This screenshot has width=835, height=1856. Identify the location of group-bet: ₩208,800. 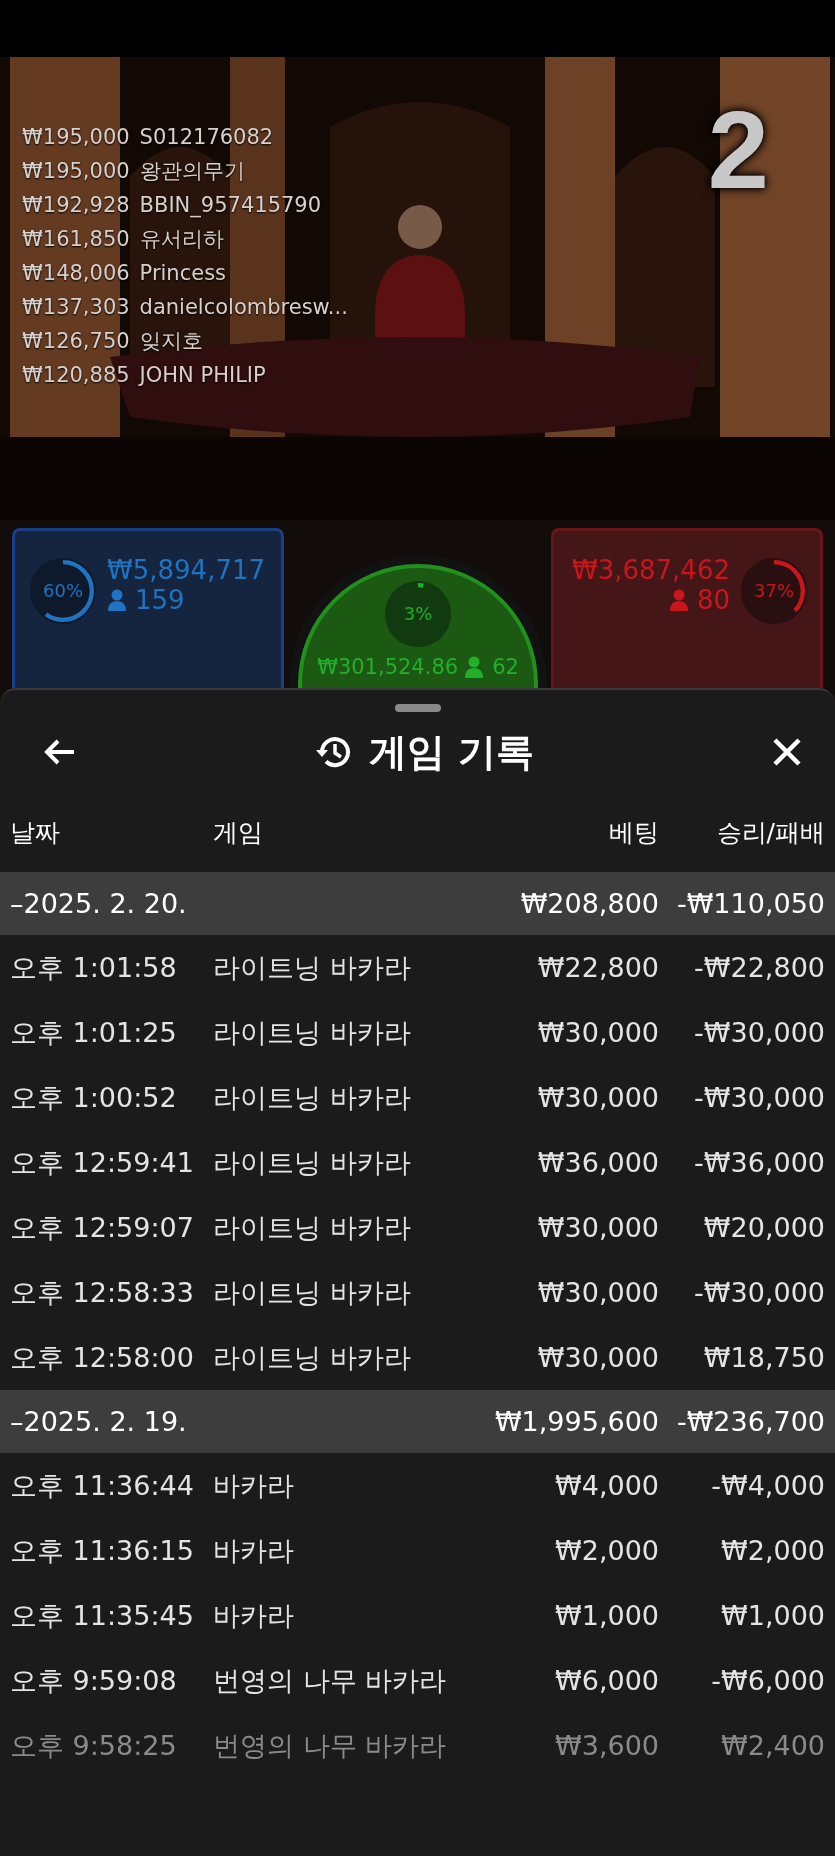
(589, 903).